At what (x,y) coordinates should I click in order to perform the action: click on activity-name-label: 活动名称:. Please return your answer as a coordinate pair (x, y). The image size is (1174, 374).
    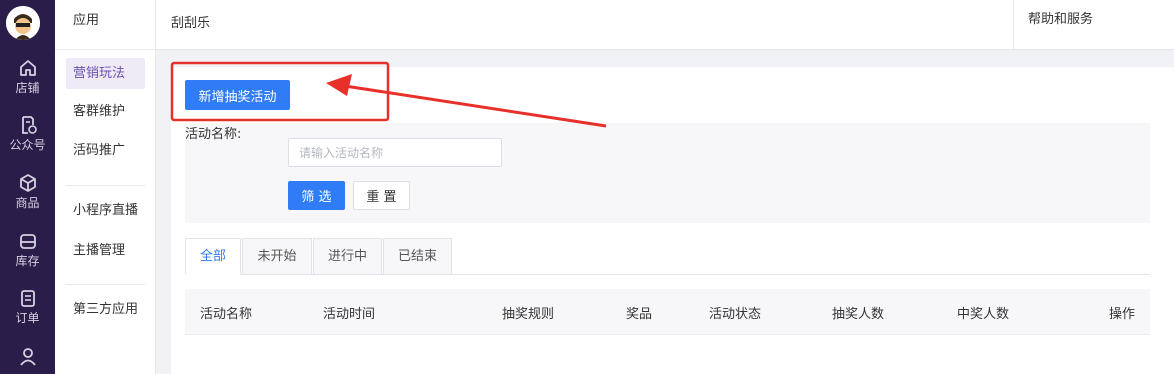
    Looking at the image, I should click on (213, 134).